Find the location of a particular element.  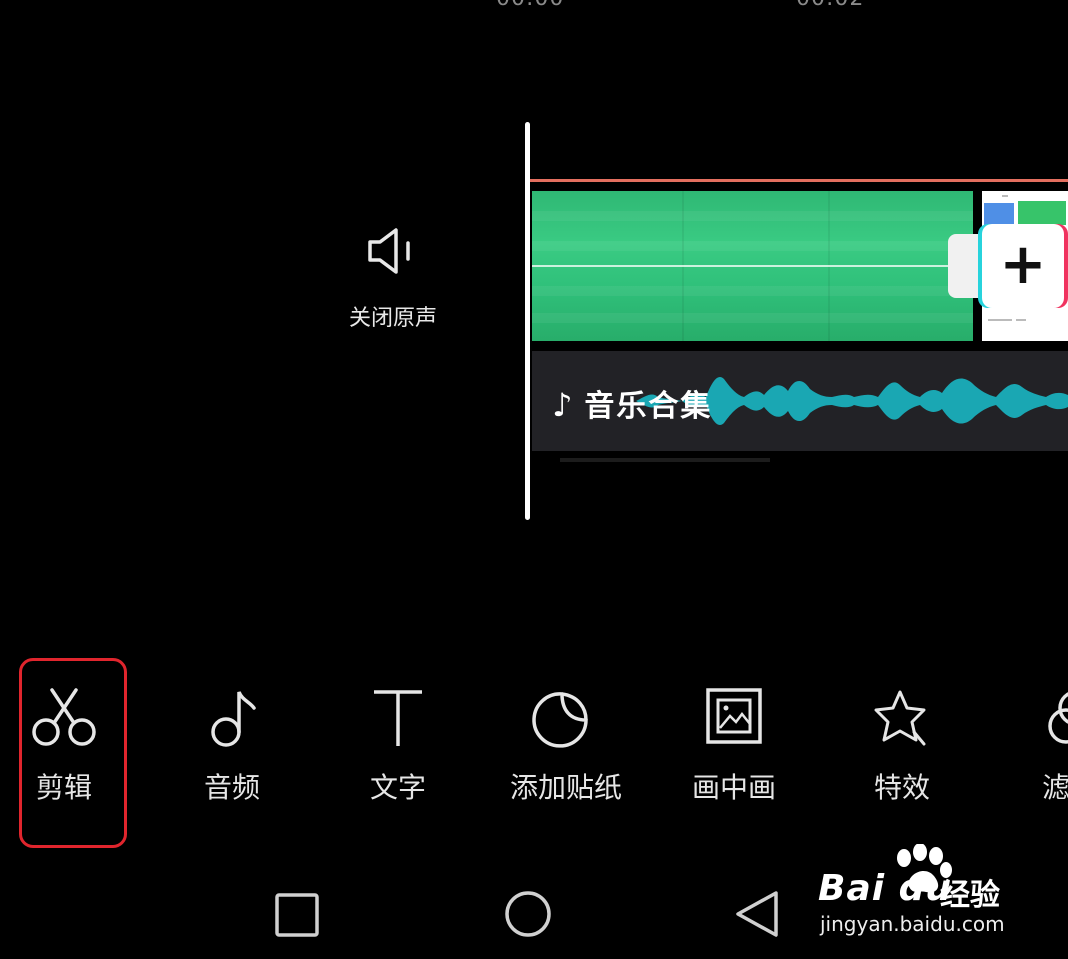

tool-edit: 剪辑 is located at coordinates (64, 748).